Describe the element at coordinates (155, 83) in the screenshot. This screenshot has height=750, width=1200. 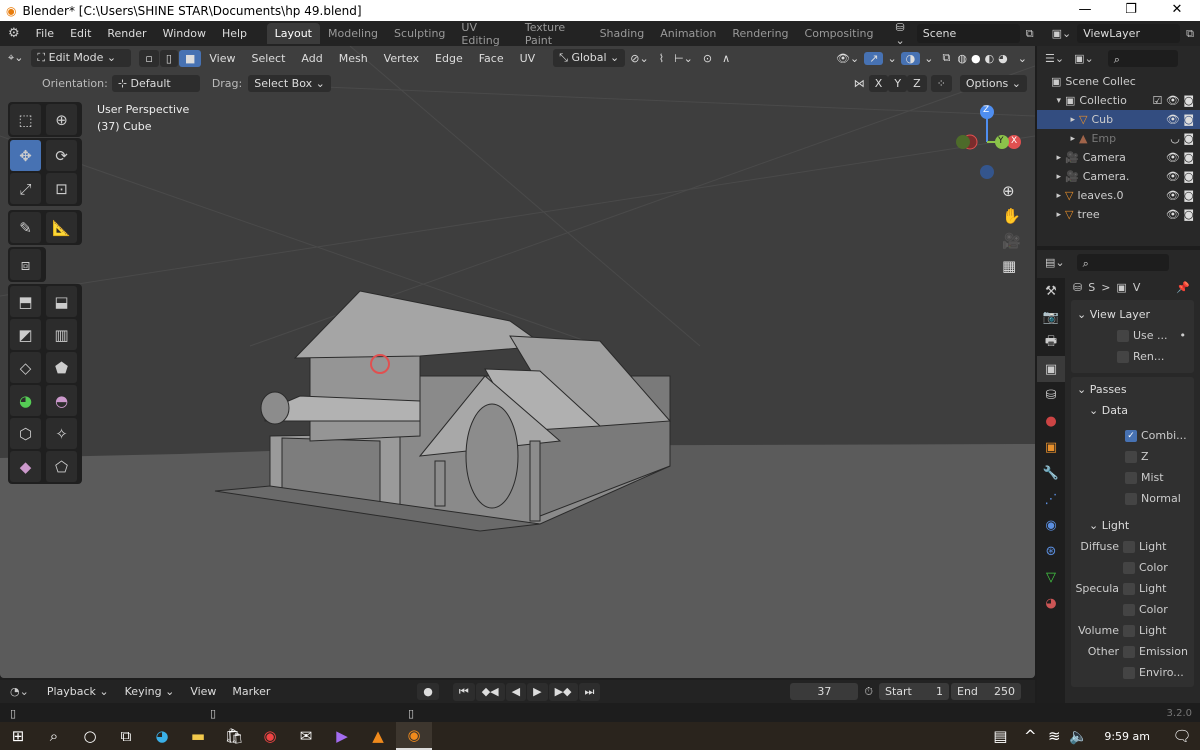
I see `orientation-selector: ⊹ Default` at that location.